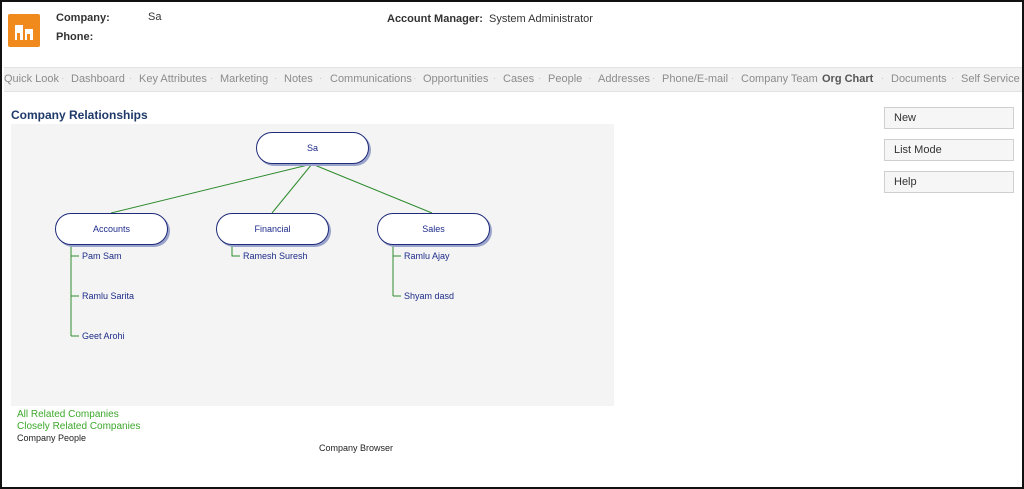 The width and height of the screenshot is (1024, 489). What do you see at coordinates (103, 336) in the screenshot?
I see `org-member-geet-arohi: Geet Arohi` at bounding box center [103, 336].